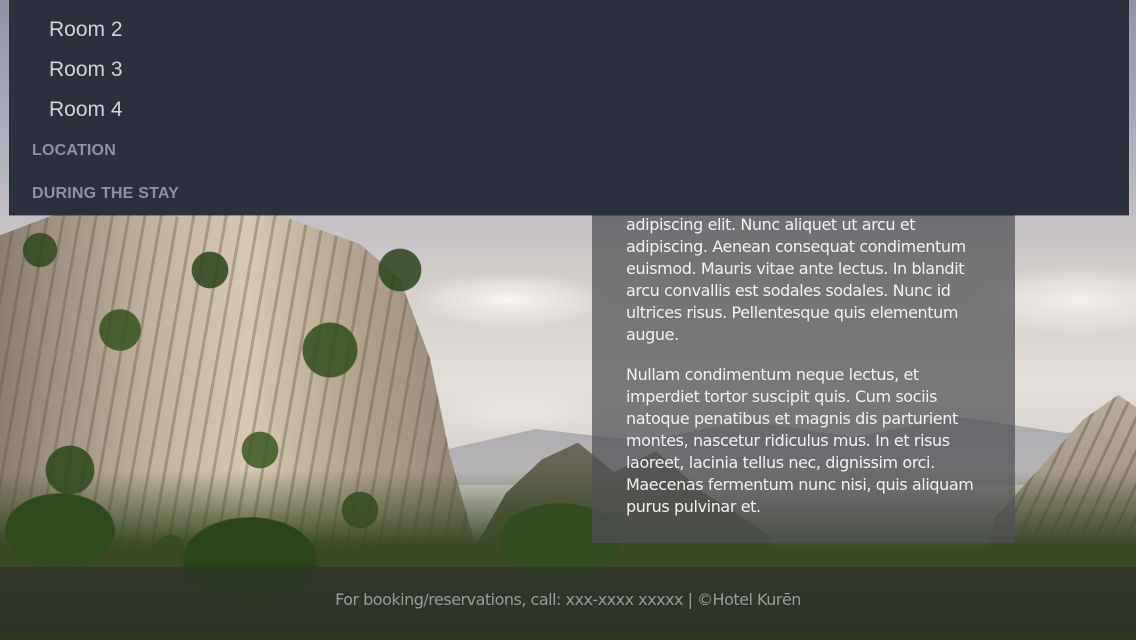  I want to click on nav-item-room-4: Room 4, so click(86, 110).